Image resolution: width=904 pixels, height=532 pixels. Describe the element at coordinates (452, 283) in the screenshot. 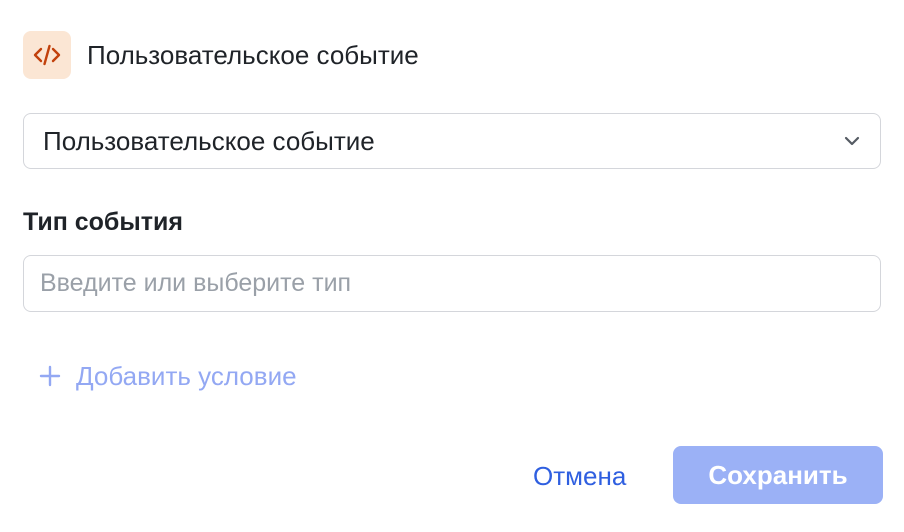

I see `event-type-input` at that location.